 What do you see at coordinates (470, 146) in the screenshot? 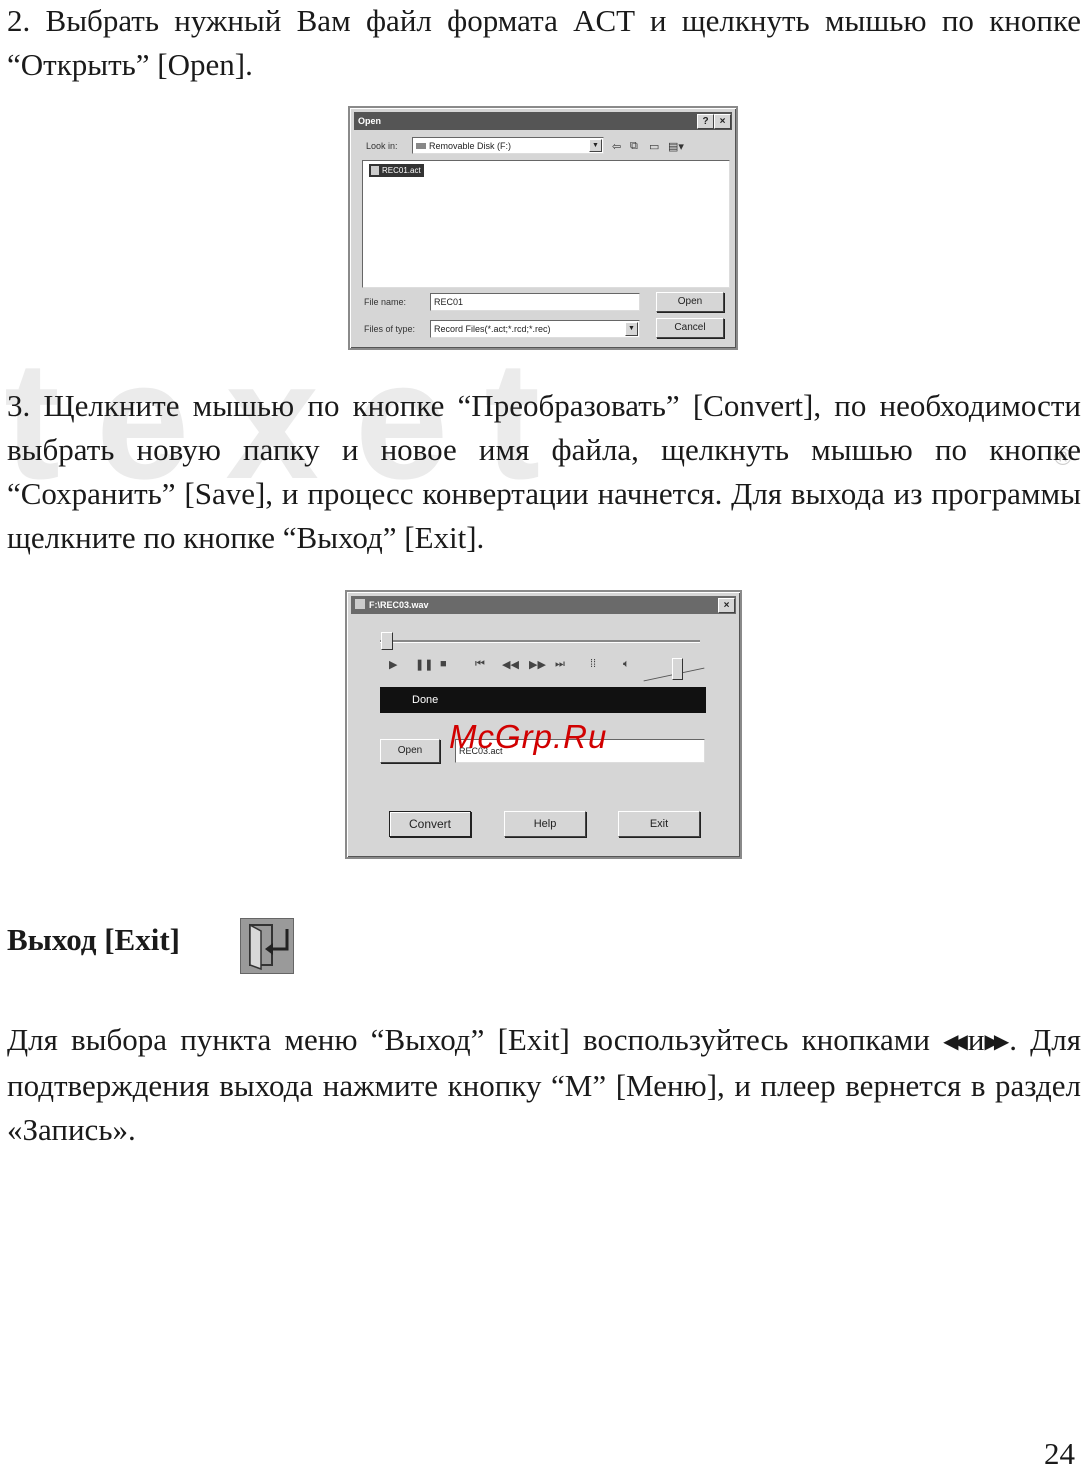
I see `look-in-value: Removable Disk (F:)` at bounding box center [470, 146].